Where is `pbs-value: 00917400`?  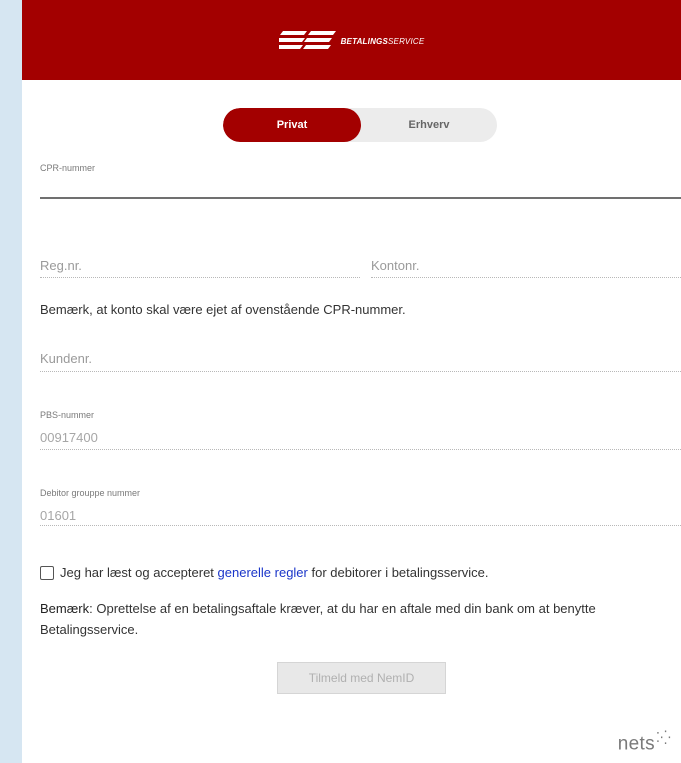
pbs-value: 00917400 is located at coordinates (69, 437).